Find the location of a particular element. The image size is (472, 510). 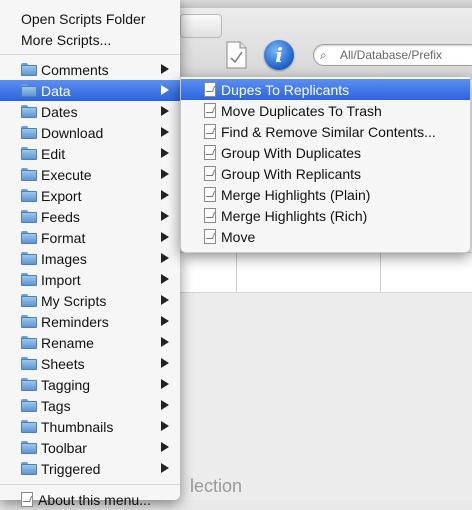

toolbar-button is located at coordinates (201, 26).